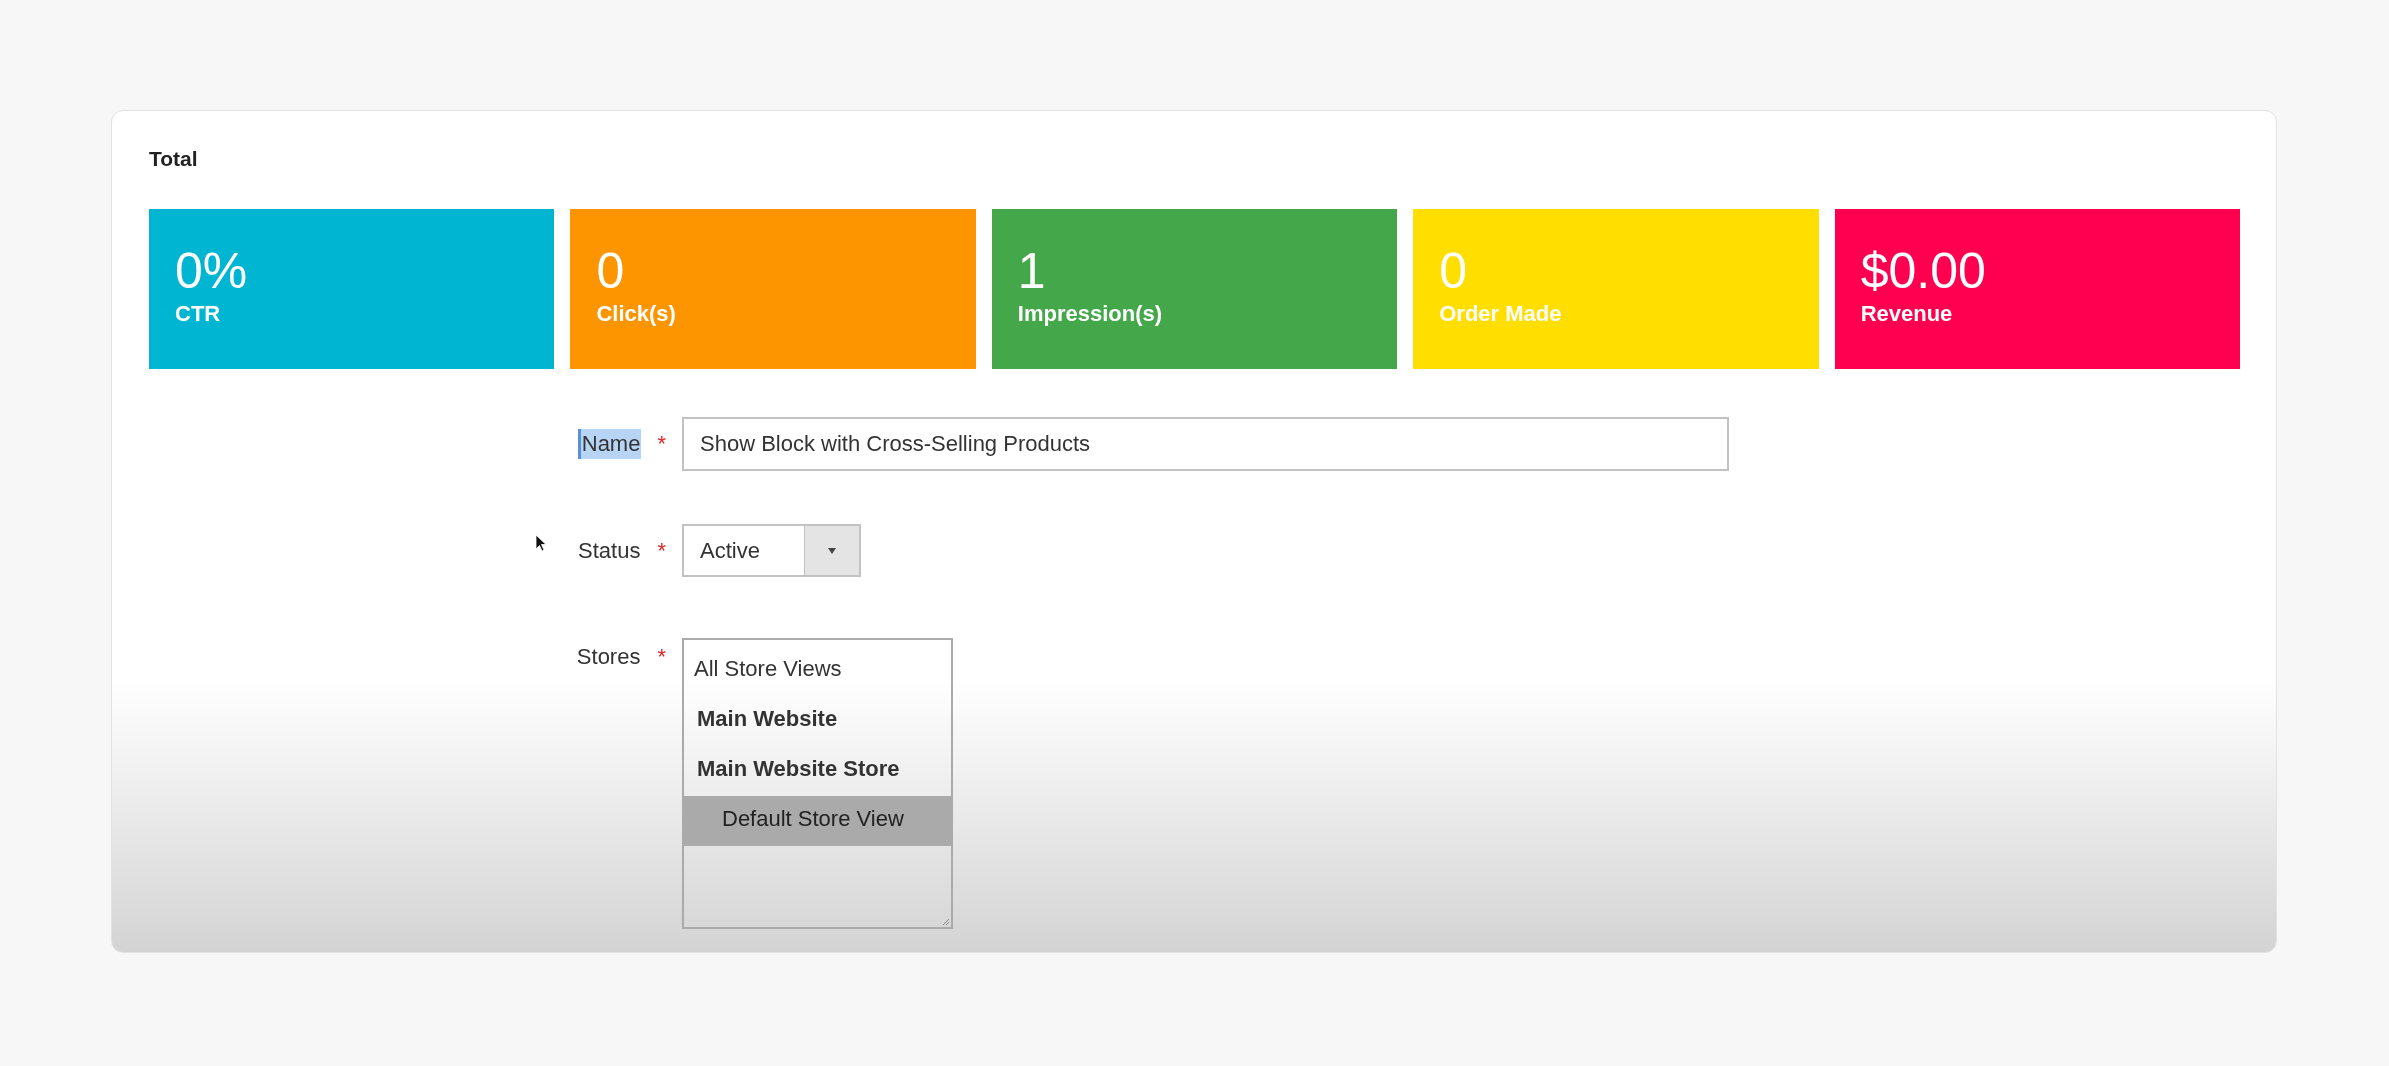 Image resolution: width=2389 pixels, height=1066 pixels. What do you see at coordinates (1090, 314) in the screenshot?
I see `stat-label: Impression(s)` at bounding box center [1090, 314].